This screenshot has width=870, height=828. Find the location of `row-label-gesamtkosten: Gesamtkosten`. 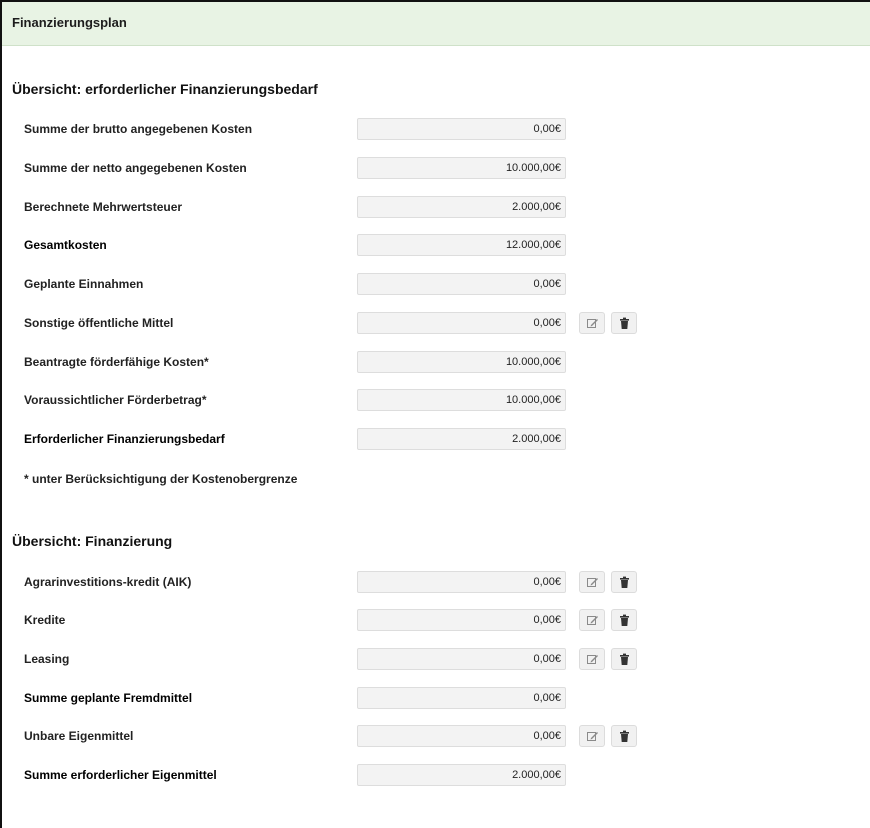

row-label-gesamtkosten: Gesamtkosten is located at coordinates (65, 245).